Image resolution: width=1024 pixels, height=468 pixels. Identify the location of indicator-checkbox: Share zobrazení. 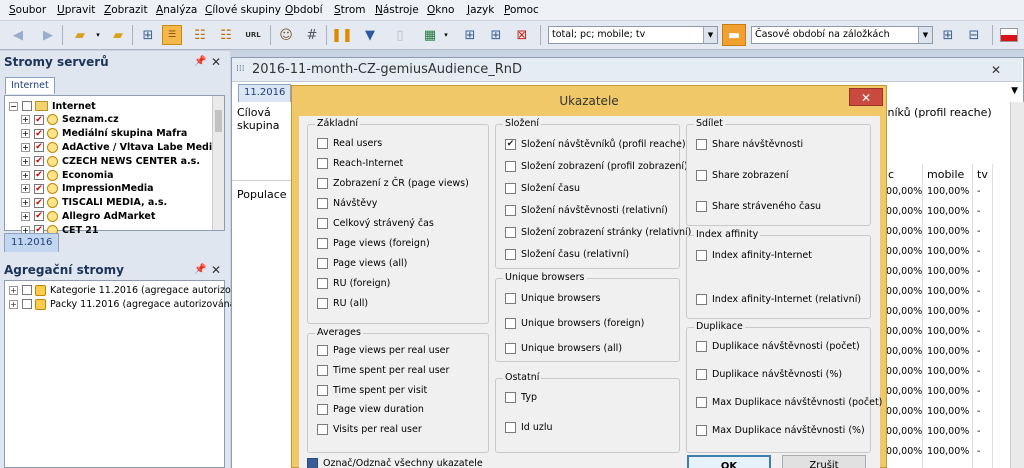
(742, 175).